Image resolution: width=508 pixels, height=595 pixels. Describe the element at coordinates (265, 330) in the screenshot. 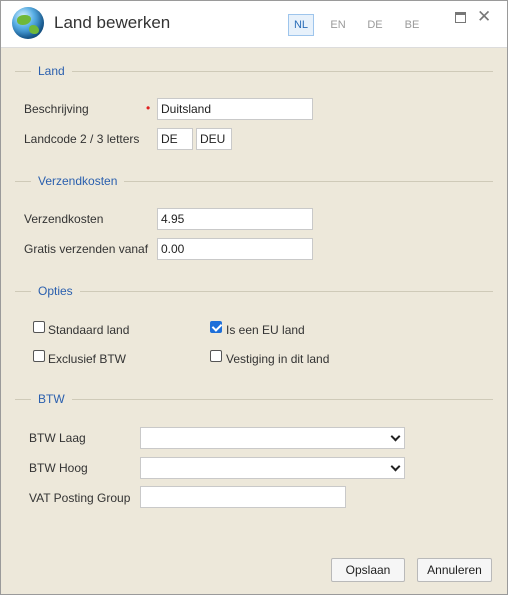

I see `eu-land-label: Is een EU land` at that location.